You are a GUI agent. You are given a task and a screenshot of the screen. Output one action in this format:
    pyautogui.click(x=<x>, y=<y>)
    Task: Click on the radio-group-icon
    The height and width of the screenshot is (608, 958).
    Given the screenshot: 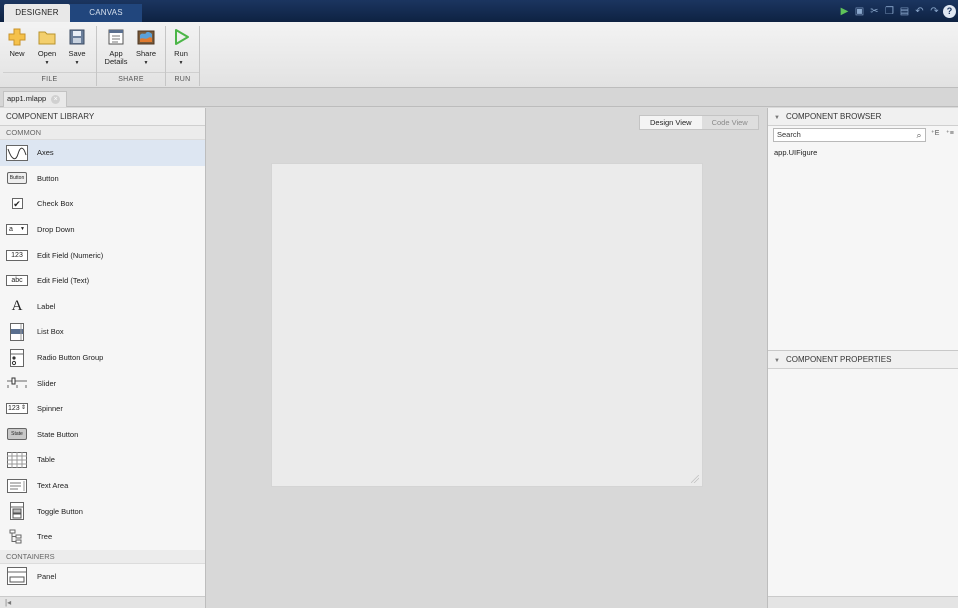 What is the action you would take?
    pyautogui.click(x=17, y=357)
    